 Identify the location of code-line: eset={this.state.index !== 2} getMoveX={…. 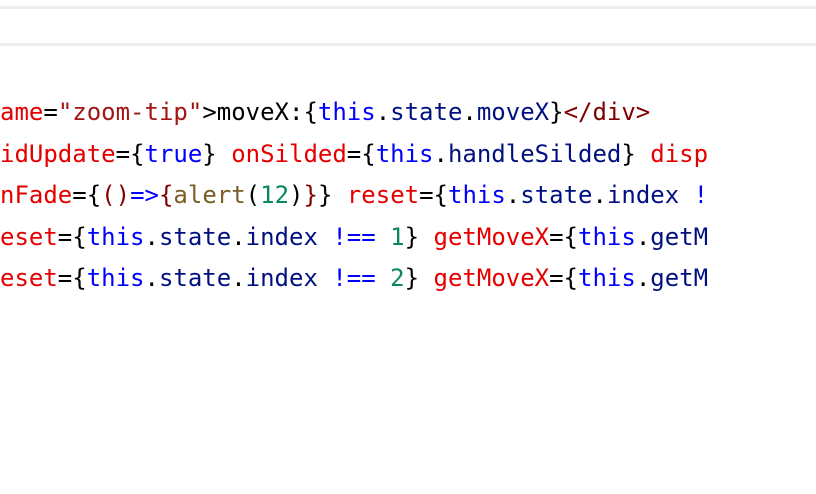
(408, 279).